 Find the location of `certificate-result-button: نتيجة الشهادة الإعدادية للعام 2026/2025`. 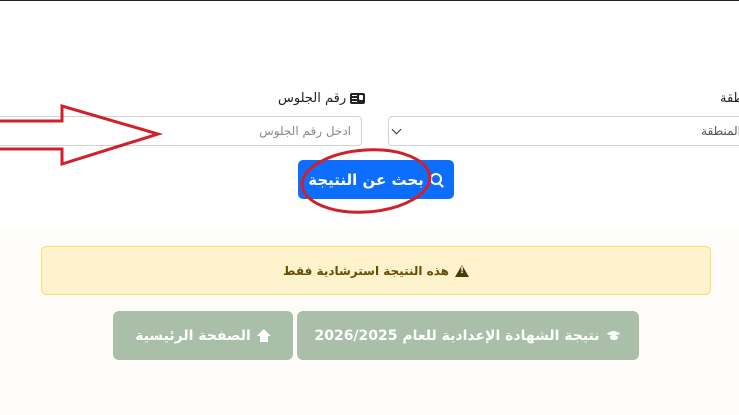

certificate-result-button: نتيجة الشهادة الإعدادية للعام 2026/2025 is located at coordinates (468, 335).